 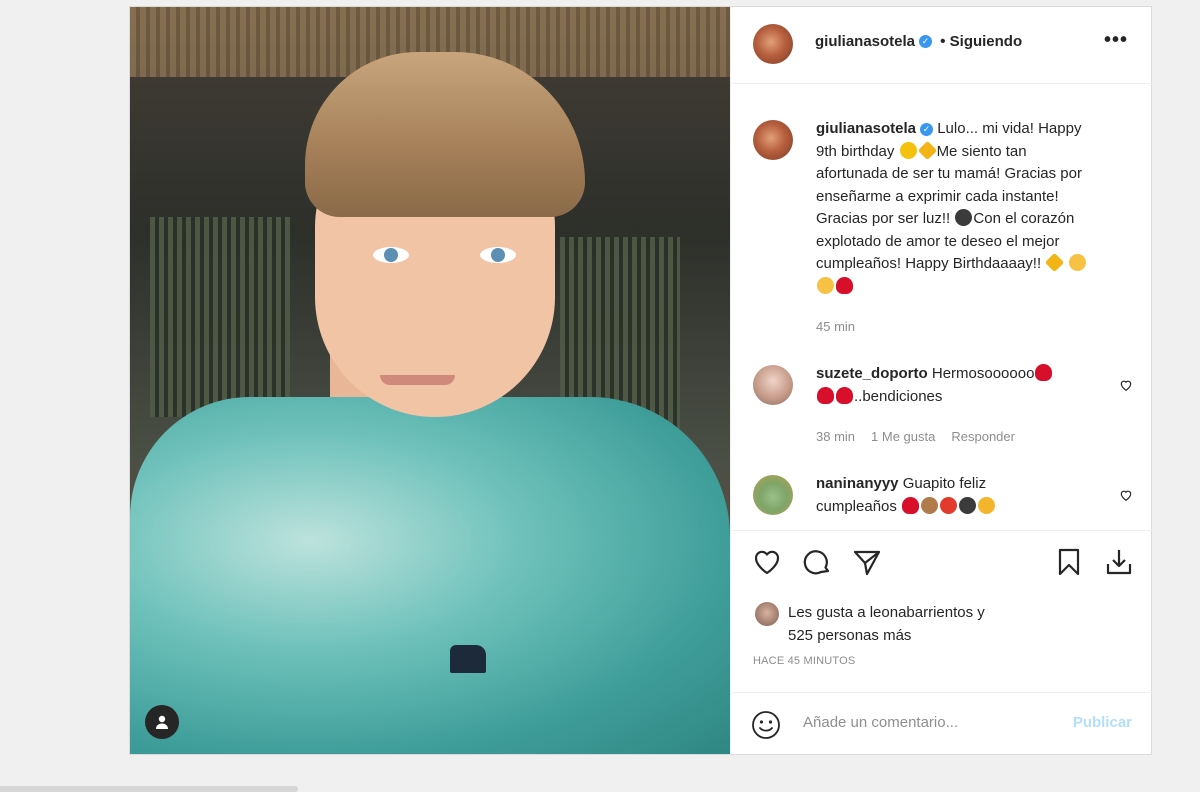 I want to click on party-popper-icon, so click(x=987, y=505).